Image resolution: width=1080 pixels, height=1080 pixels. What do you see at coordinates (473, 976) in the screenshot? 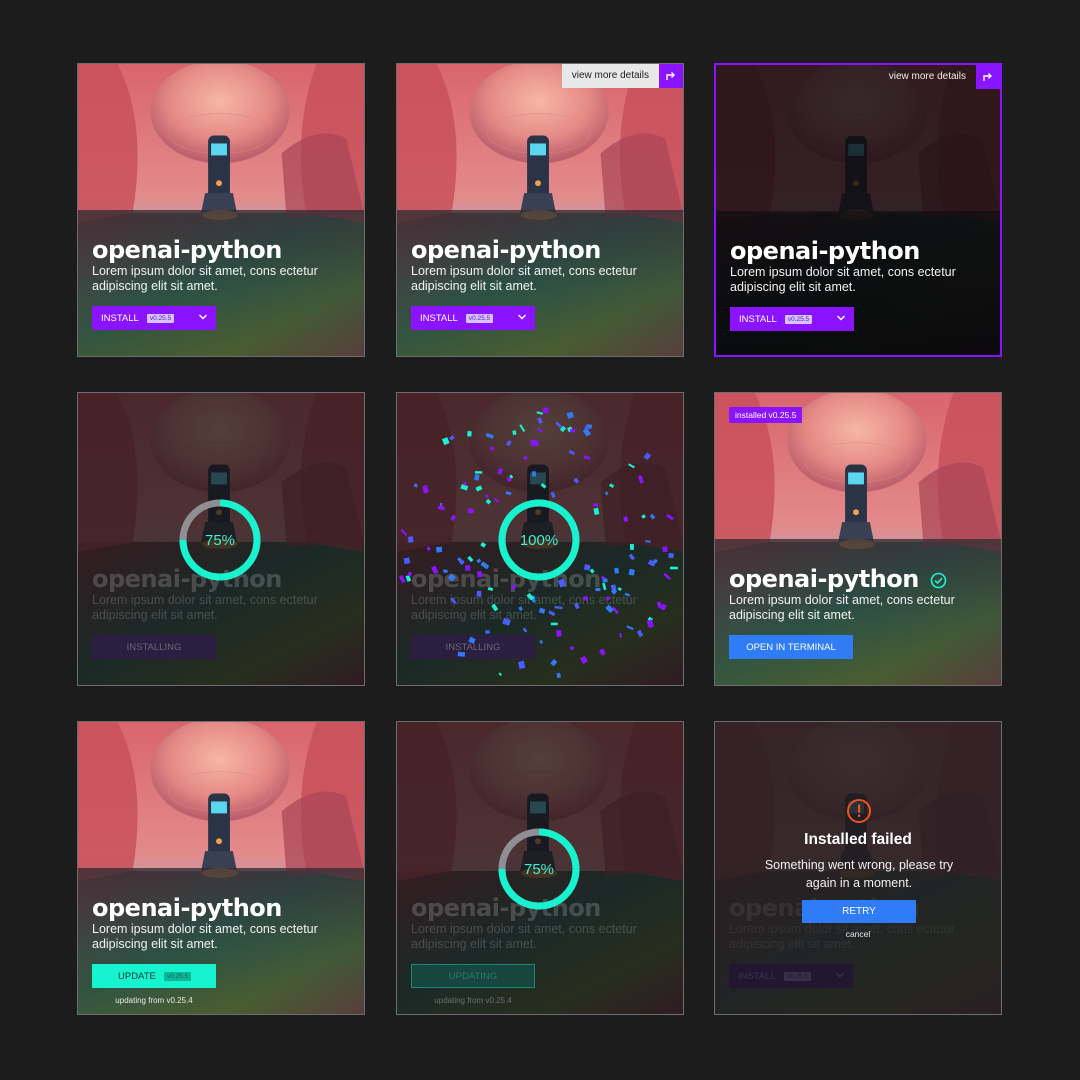
I see `updating-button: UPDATING` at bounding box center [473, 976].